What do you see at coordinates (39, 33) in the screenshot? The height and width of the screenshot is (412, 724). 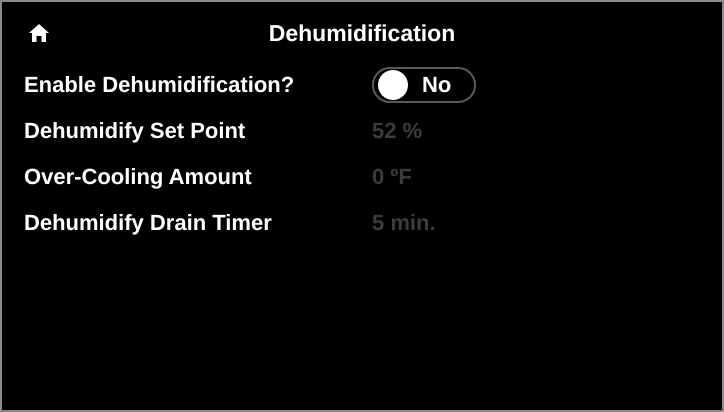 I see `home-icon` at bounding box center [39, 33].